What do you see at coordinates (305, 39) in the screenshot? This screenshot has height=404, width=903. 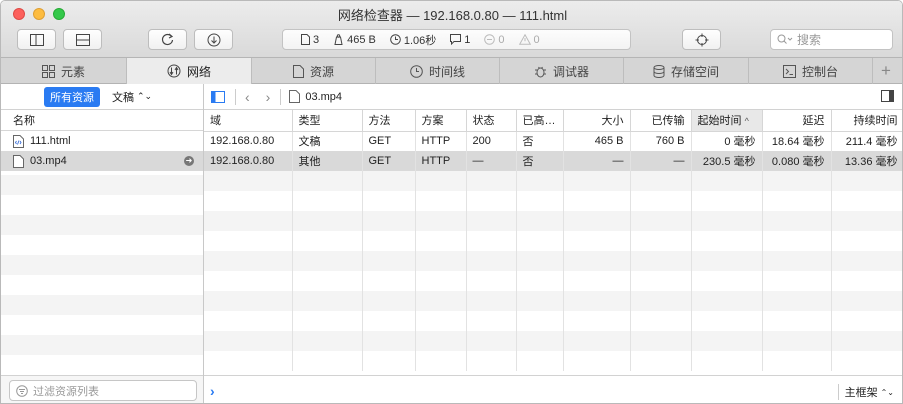 I see `document-icon` at bounding box center [305, 39].